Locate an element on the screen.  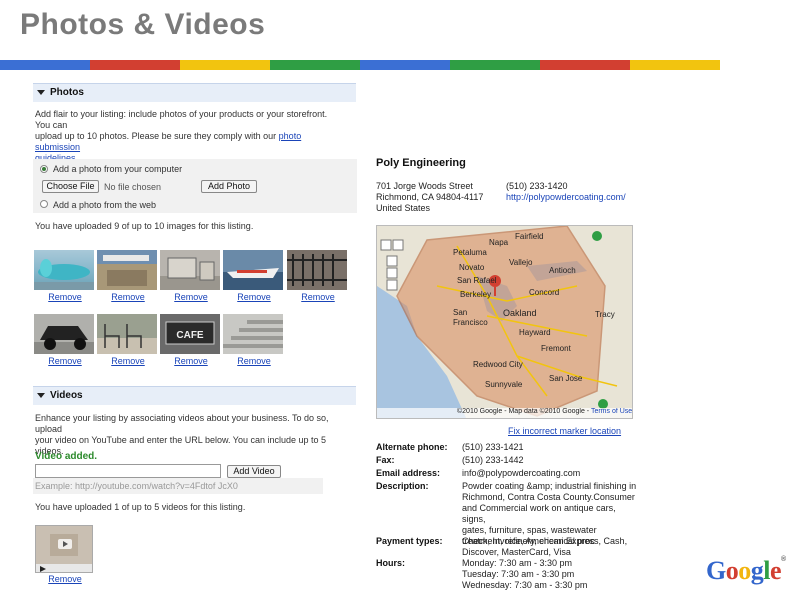
business-phone: (510) 233-1420 is located at coordinates (537, 186).